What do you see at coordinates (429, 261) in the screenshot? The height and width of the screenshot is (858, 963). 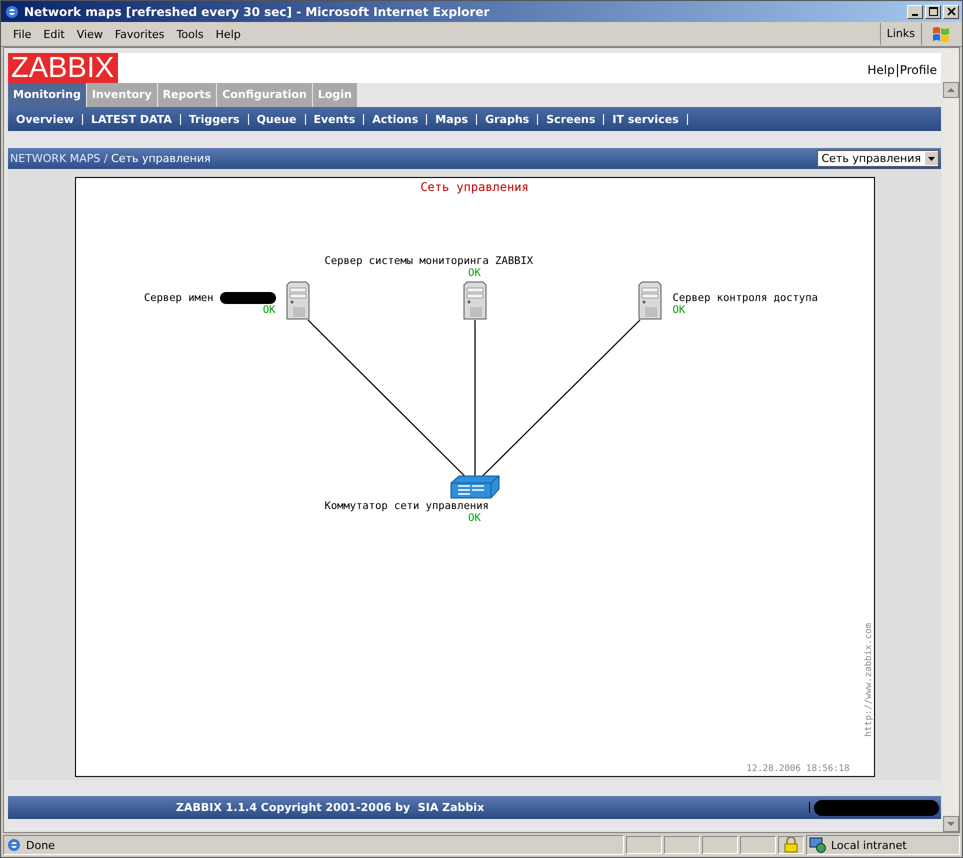 I see `node-label: Сервер системы мониторинга ZABBIX` at bounding box center [429, 261].